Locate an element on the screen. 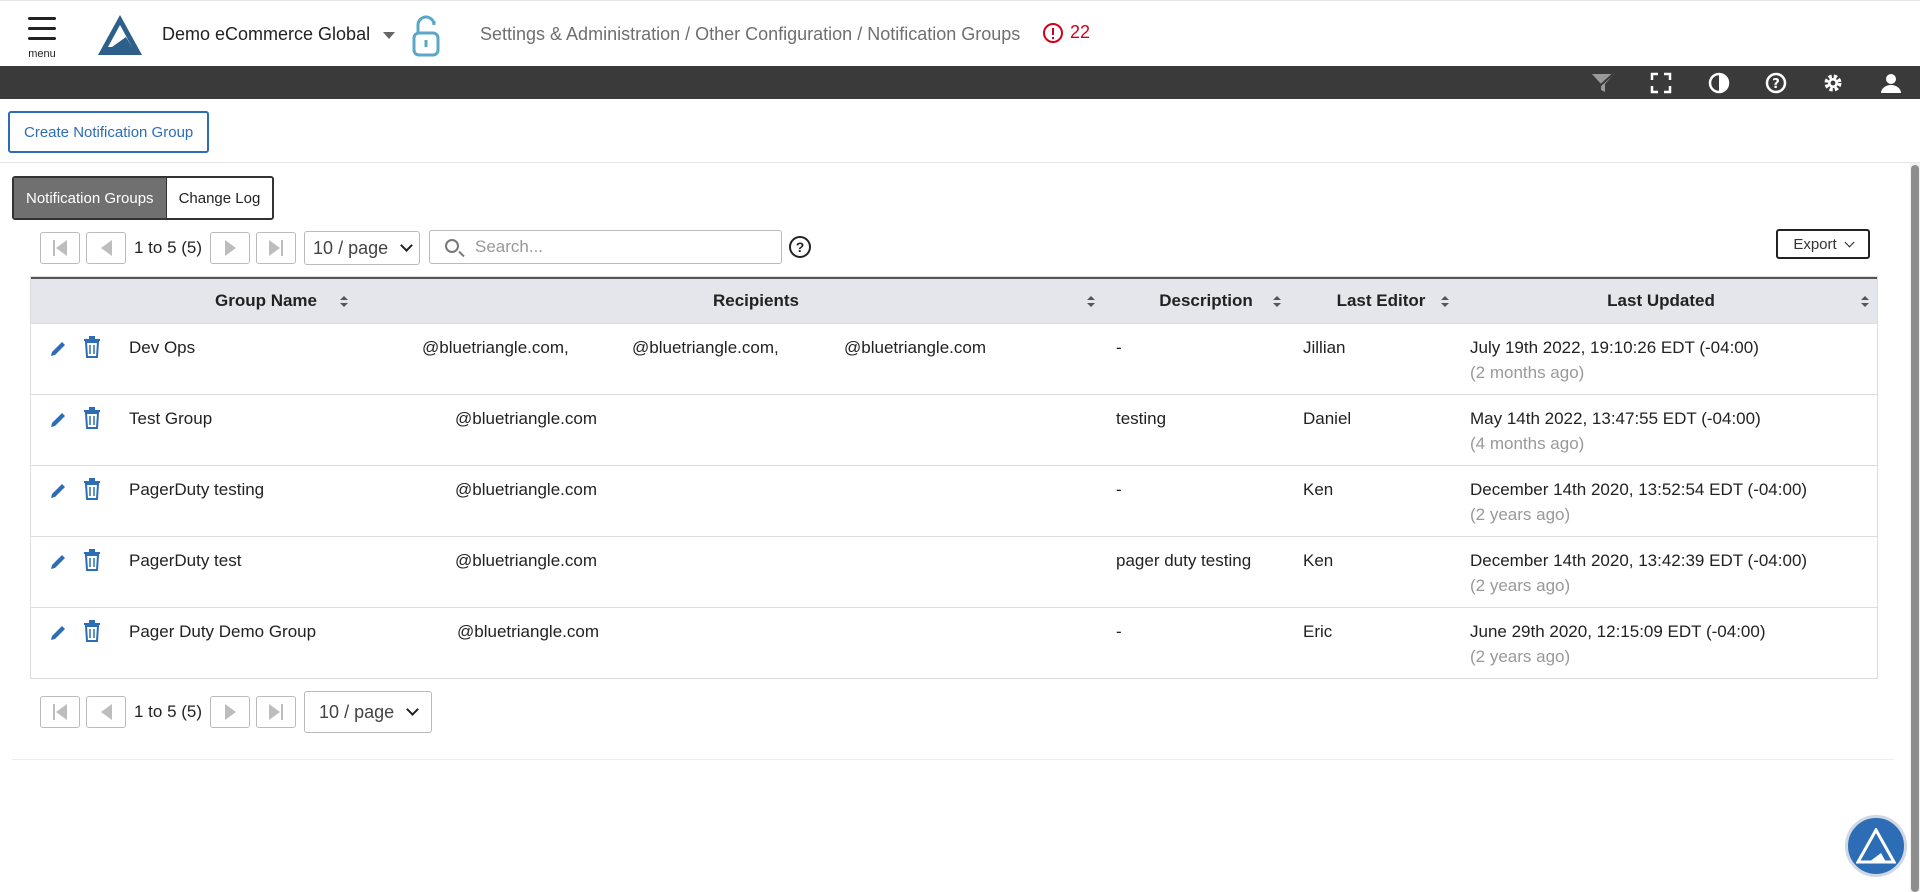  filter-icon is located at coordinates (1603, 83).